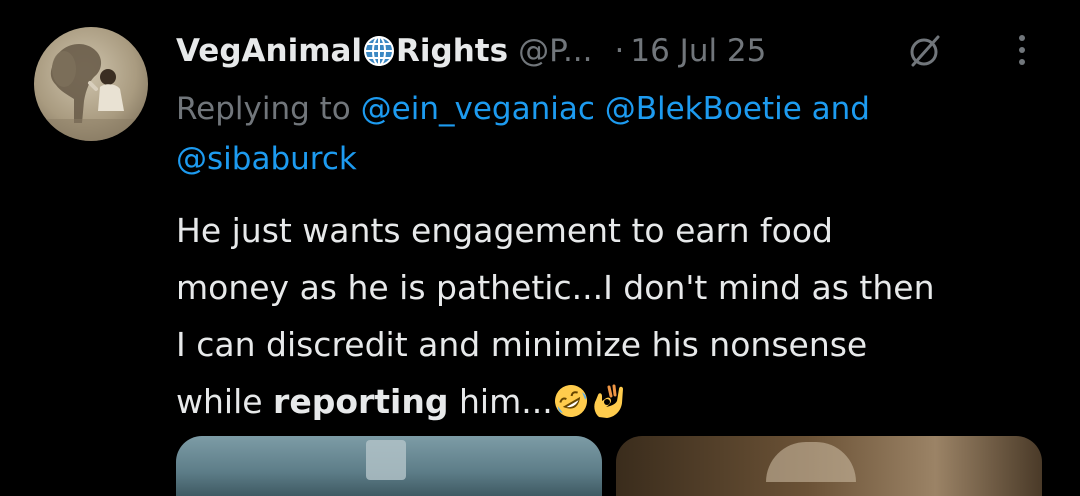 The height and width of the screenshot is (496, 1080). I want to click on more-vertical-icon, so click(1022, 50).